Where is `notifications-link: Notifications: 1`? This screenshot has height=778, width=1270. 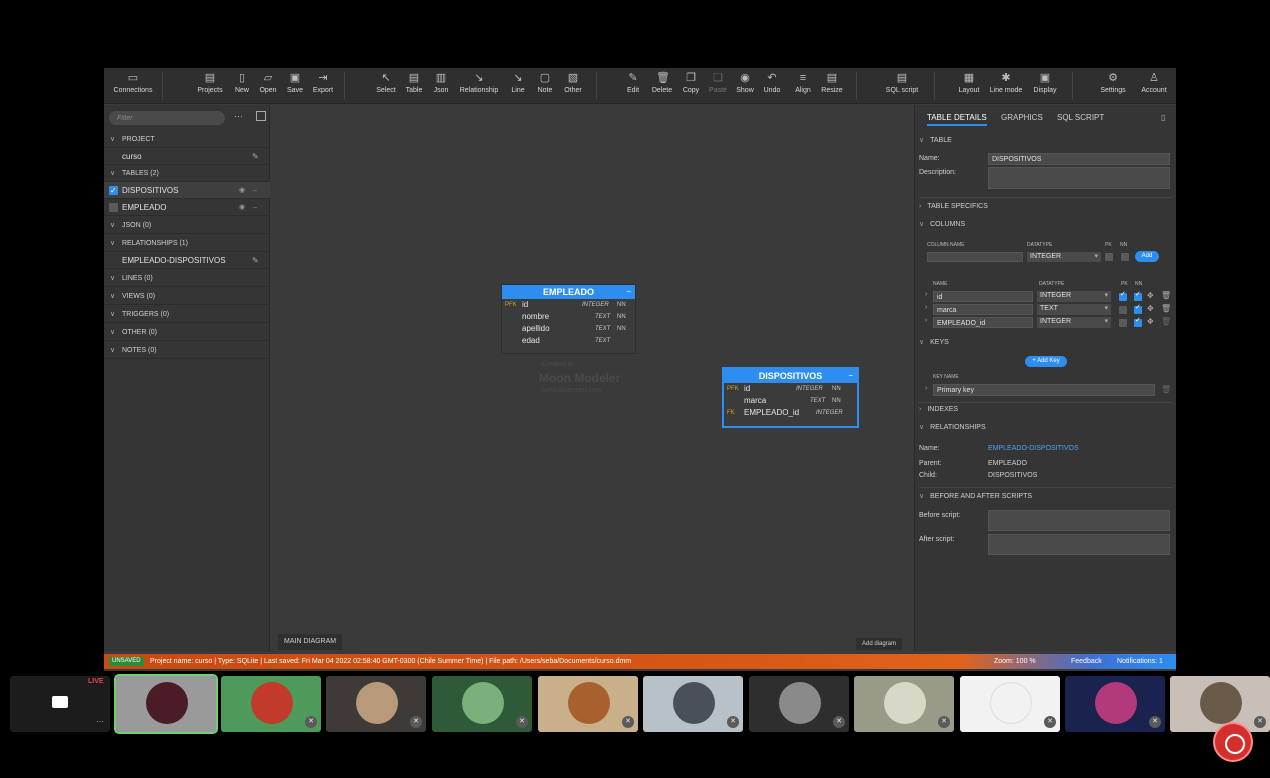
notifications-link: Notifications: 1 is located at coordinates (1140, 661).